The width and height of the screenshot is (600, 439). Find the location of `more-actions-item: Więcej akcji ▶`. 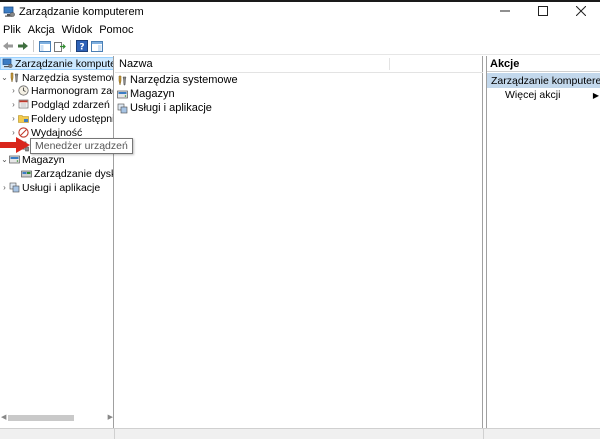

more-actions-item: Więcej akcji ▶ is located at coordinates (552, 95).